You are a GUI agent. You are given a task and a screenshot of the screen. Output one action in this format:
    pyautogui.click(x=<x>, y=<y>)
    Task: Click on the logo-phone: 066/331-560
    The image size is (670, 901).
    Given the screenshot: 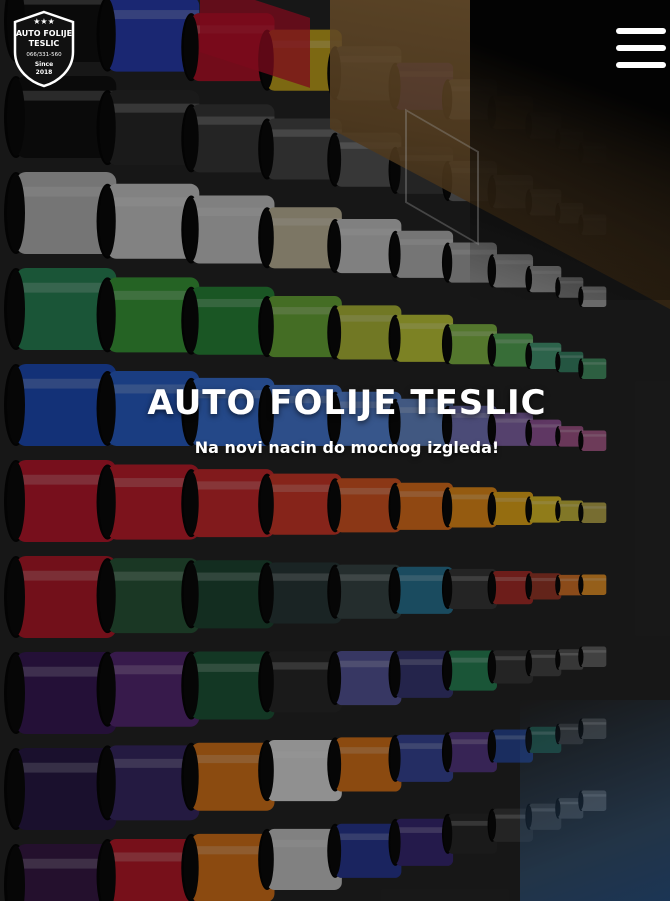 What is the action you would take?
    pyautogui.click(x=44, y=55)
    